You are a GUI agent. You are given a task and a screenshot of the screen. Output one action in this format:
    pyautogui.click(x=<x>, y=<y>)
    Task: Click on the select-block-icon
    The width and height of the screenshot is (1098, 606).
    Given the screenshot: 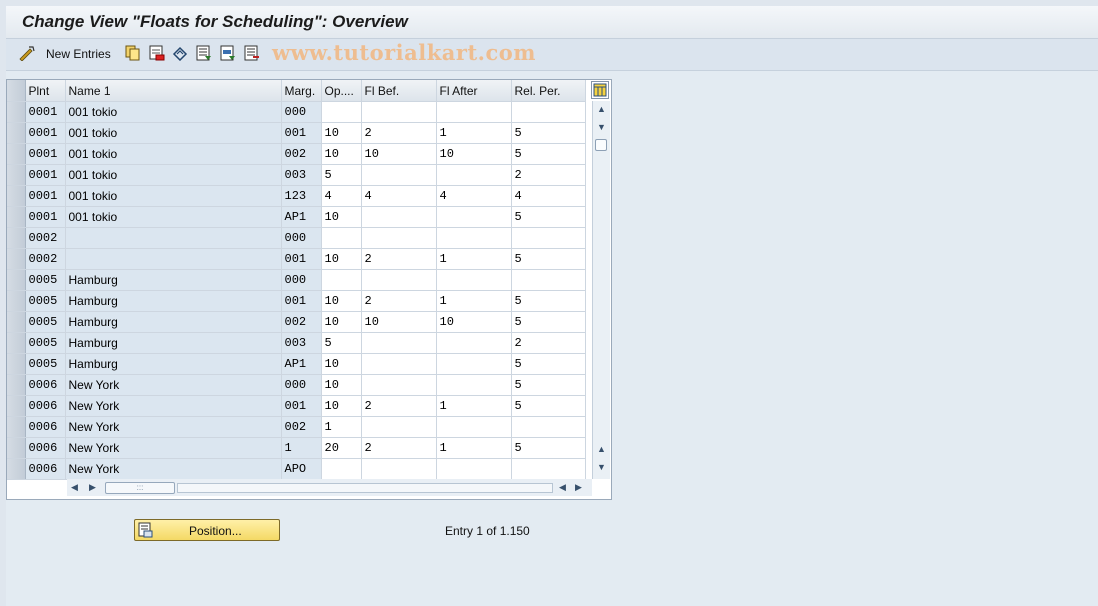 What is the action you would take?
    pyautogui.click(x=228, y=54)
    